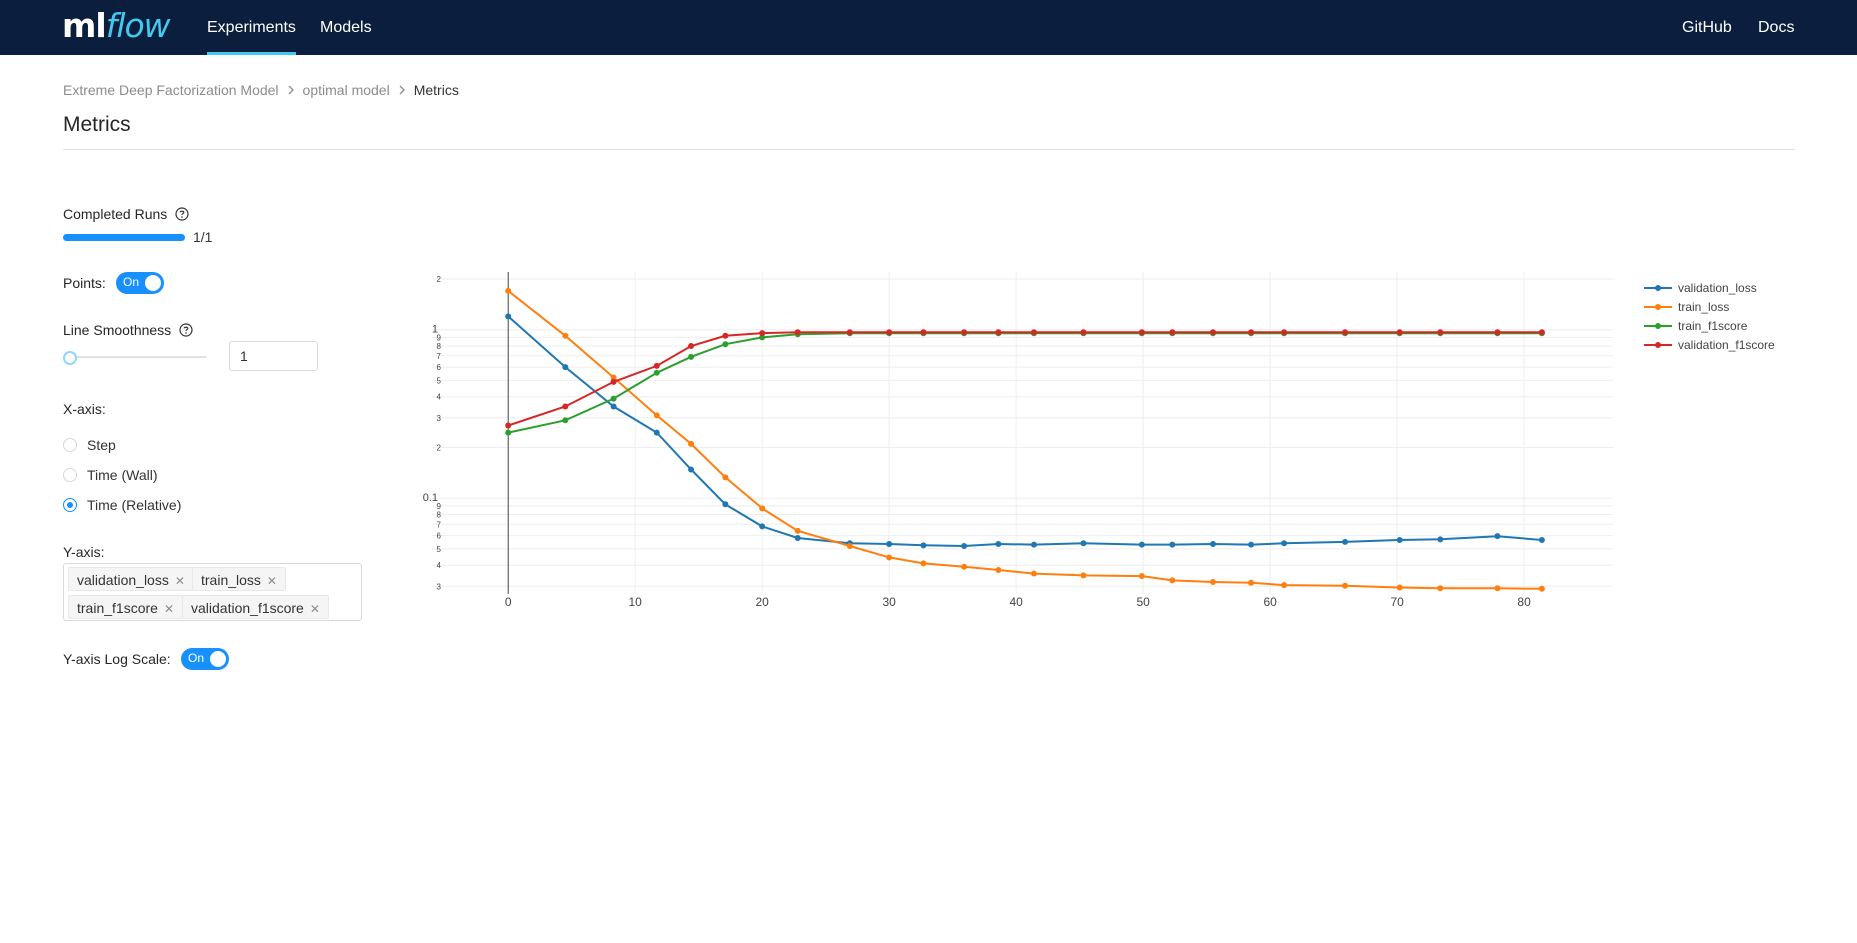 The width and height of the screenshot is (1857, 943). What do you see at coordinates (1717, 288) in the screenshot?
I see `legend-label: validation_loss` at bounding box center [1717, 288].